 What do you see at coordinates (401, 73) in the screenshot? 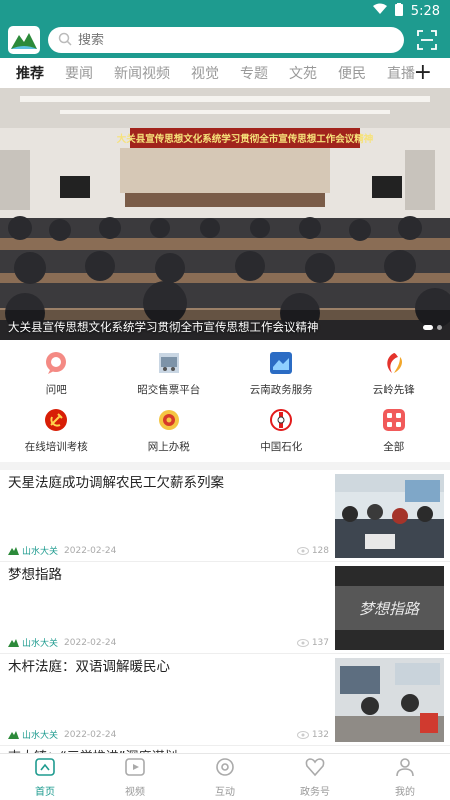
I see `tab-live: 直播` at bounding box center [401, 73].